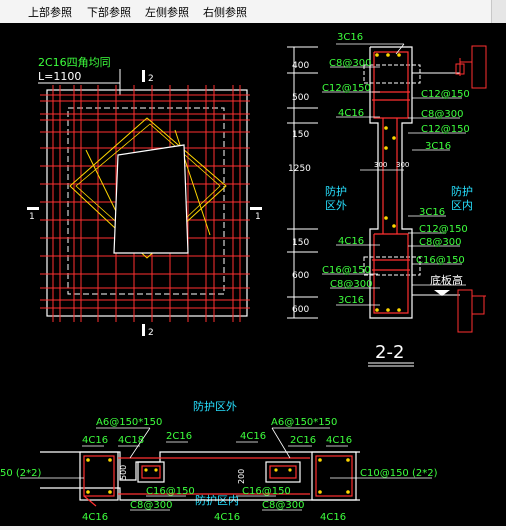  Describe the element at coordinates (346, 88) in the screenshot. I see `sec-label-c12-150-left: C12@150` at that location.